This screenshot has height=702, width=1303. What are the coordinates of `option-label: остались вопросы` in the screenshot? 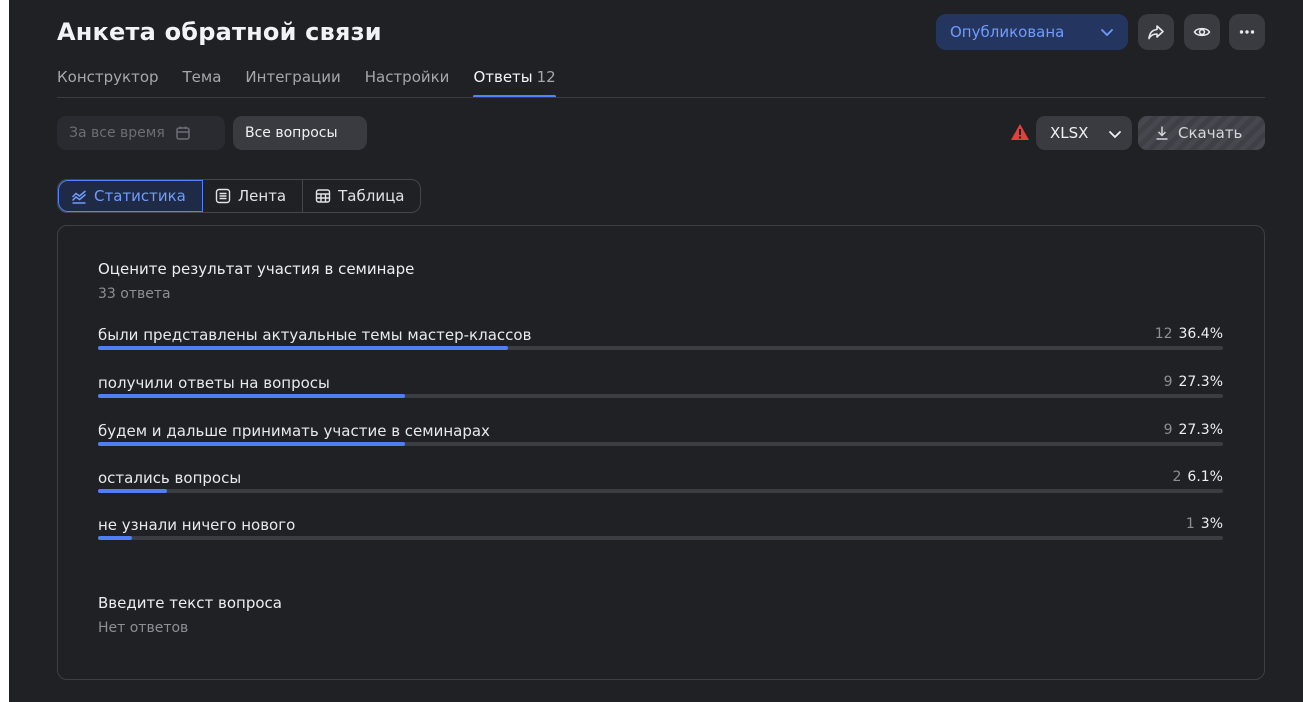 It's located at (170, 478).